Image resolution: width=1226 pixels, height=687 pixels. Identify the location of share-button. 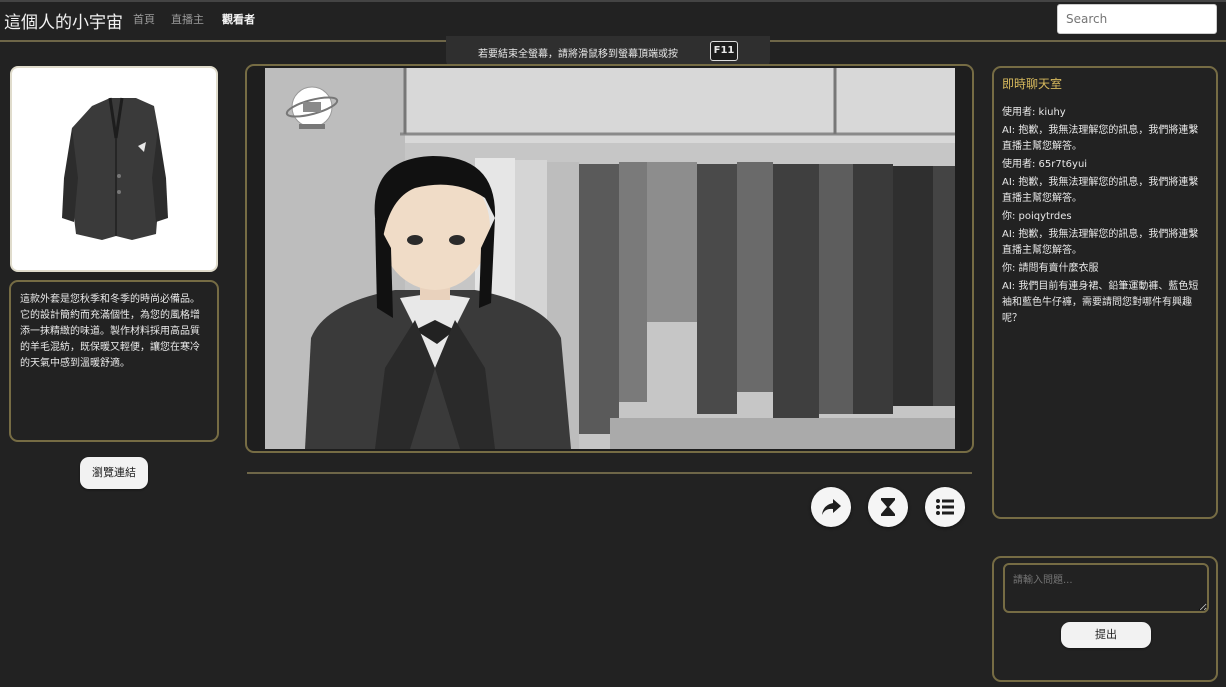
(831, 507).